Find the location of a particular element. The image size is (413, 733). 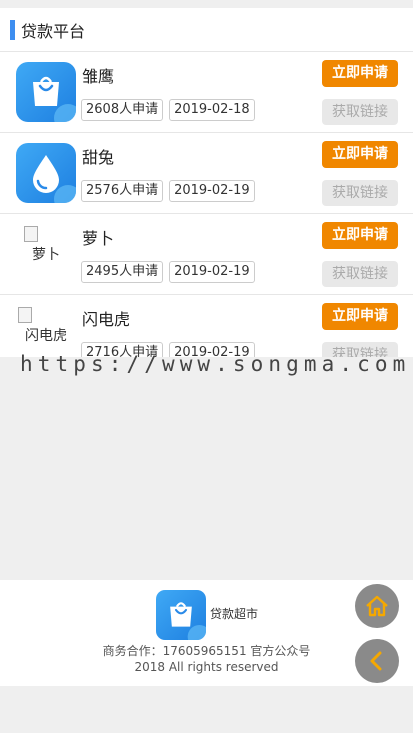

chevron-left-icon is located at coordinates (376, 661).